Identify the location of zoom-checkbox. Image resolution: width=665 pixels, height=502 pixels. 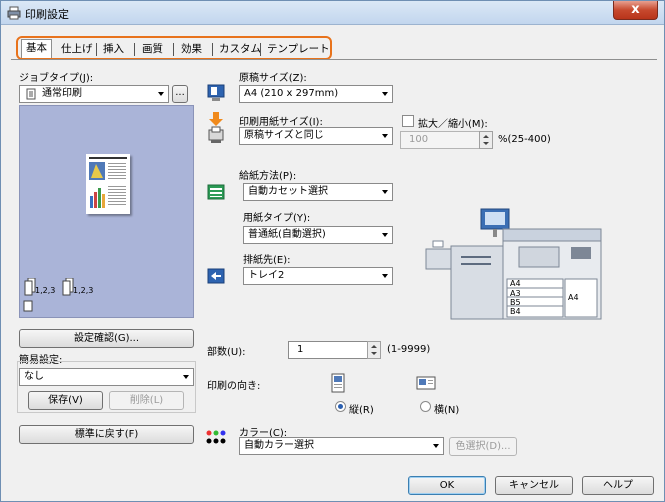
(408, 121).